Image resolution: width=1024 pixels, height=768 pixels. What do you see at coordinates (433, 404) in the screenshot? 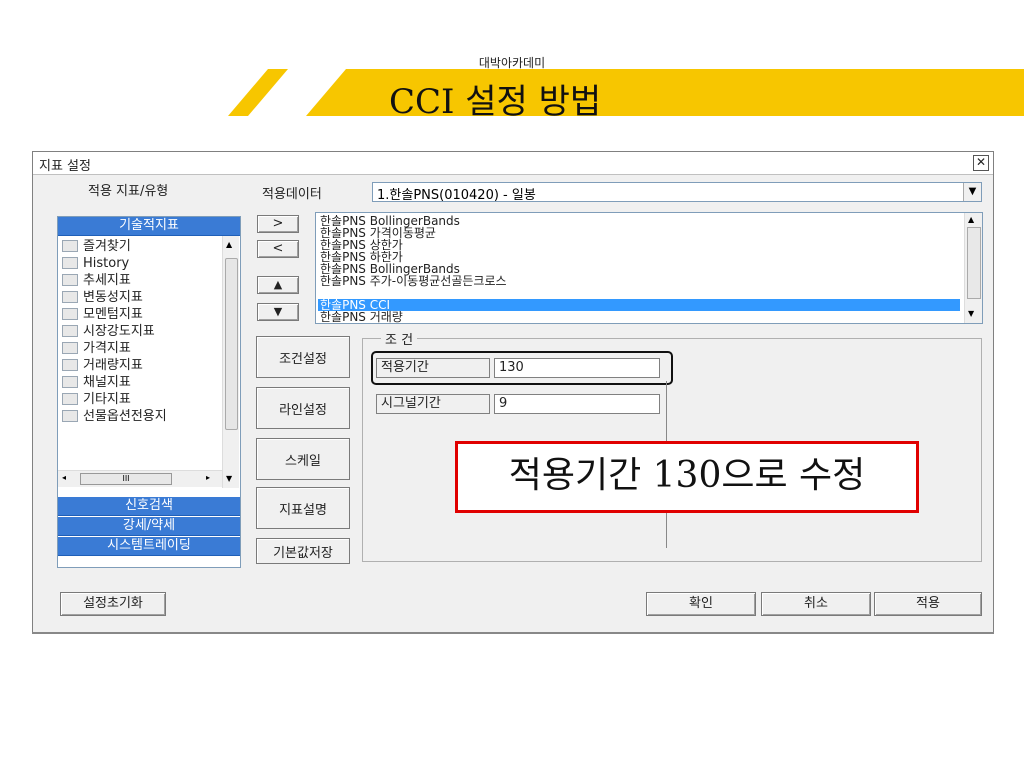
I see `signal-period-label: 시그널기간` at bounding box center [433, 404].